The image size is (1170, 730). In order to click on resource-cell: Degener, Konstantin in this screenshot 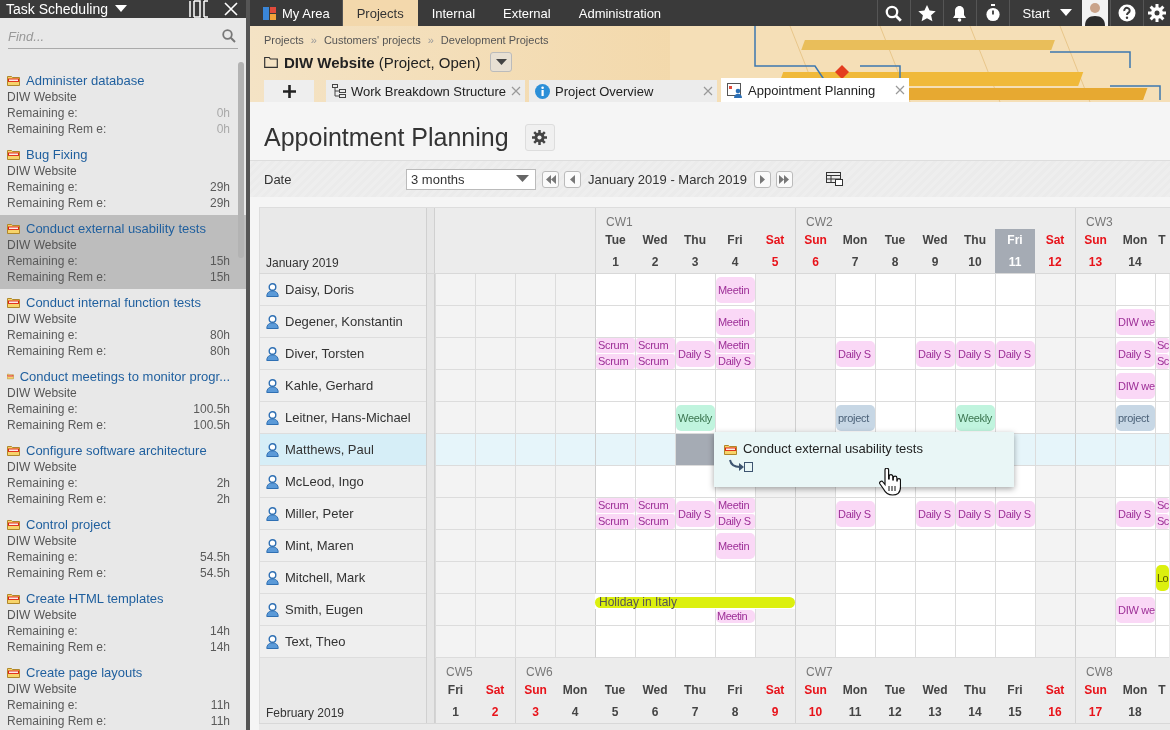, I will do `click(342, 322)`.